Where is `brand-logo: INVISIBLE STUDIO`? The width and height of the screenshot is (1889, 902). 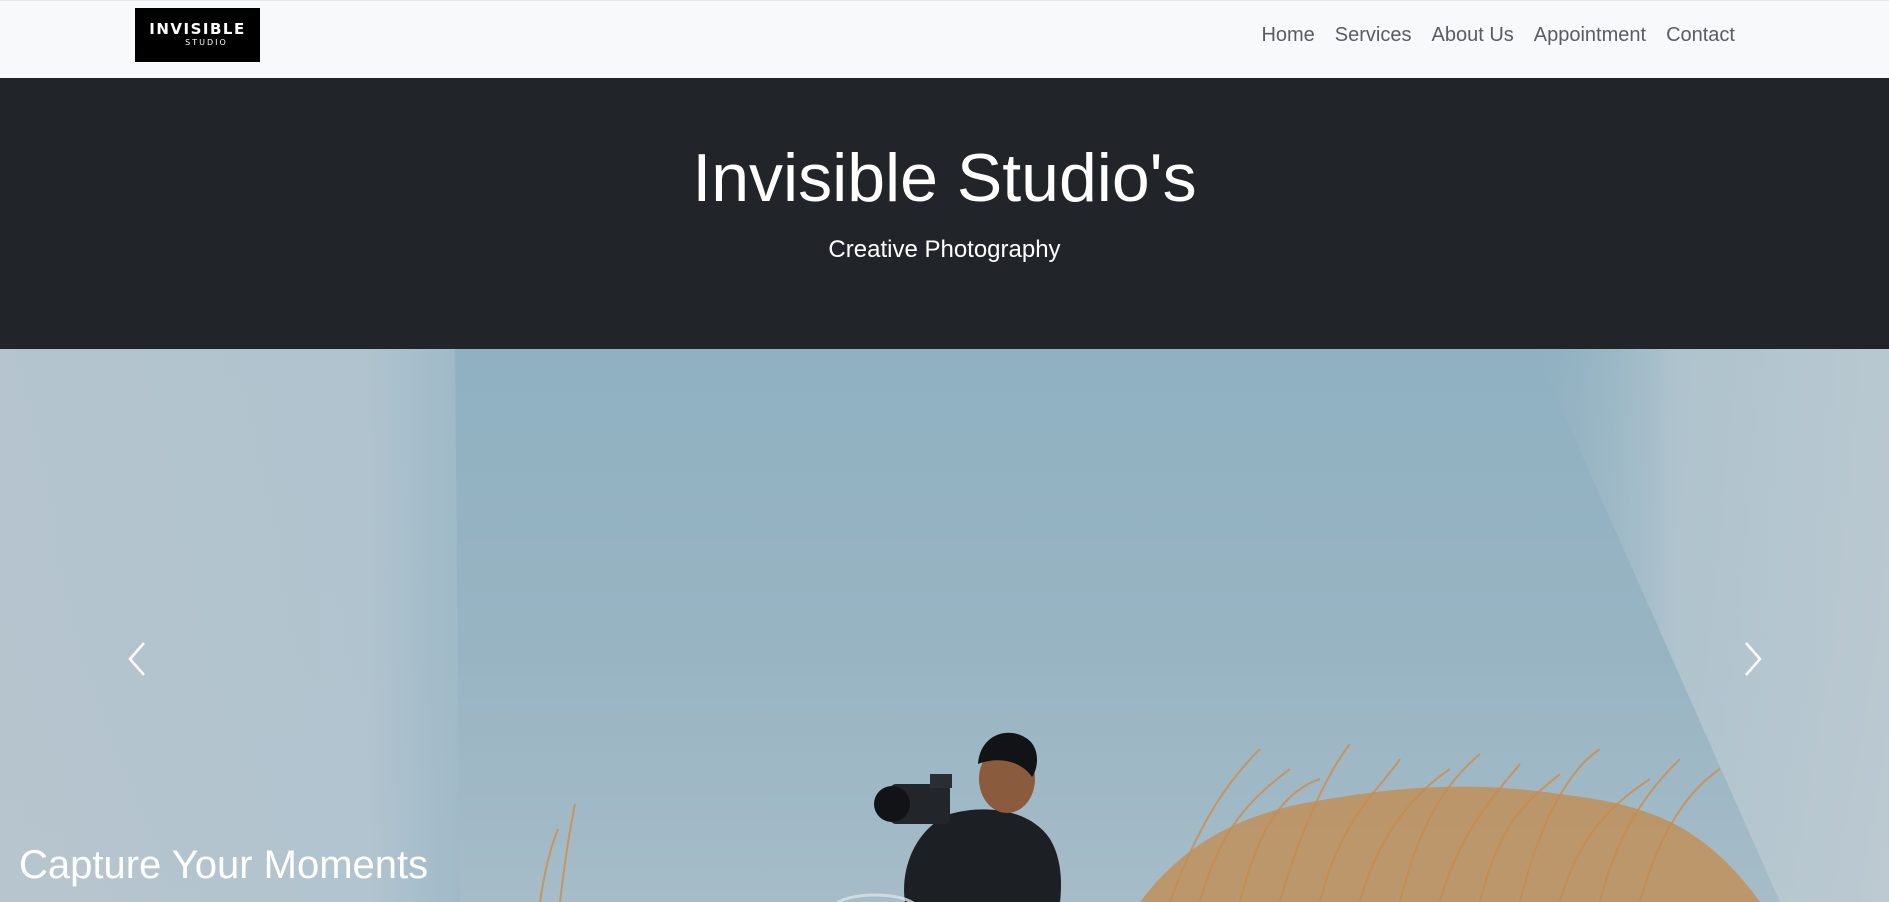 brand-logo: INVISIBLE STUDIO is located at coordinates (197, 35).